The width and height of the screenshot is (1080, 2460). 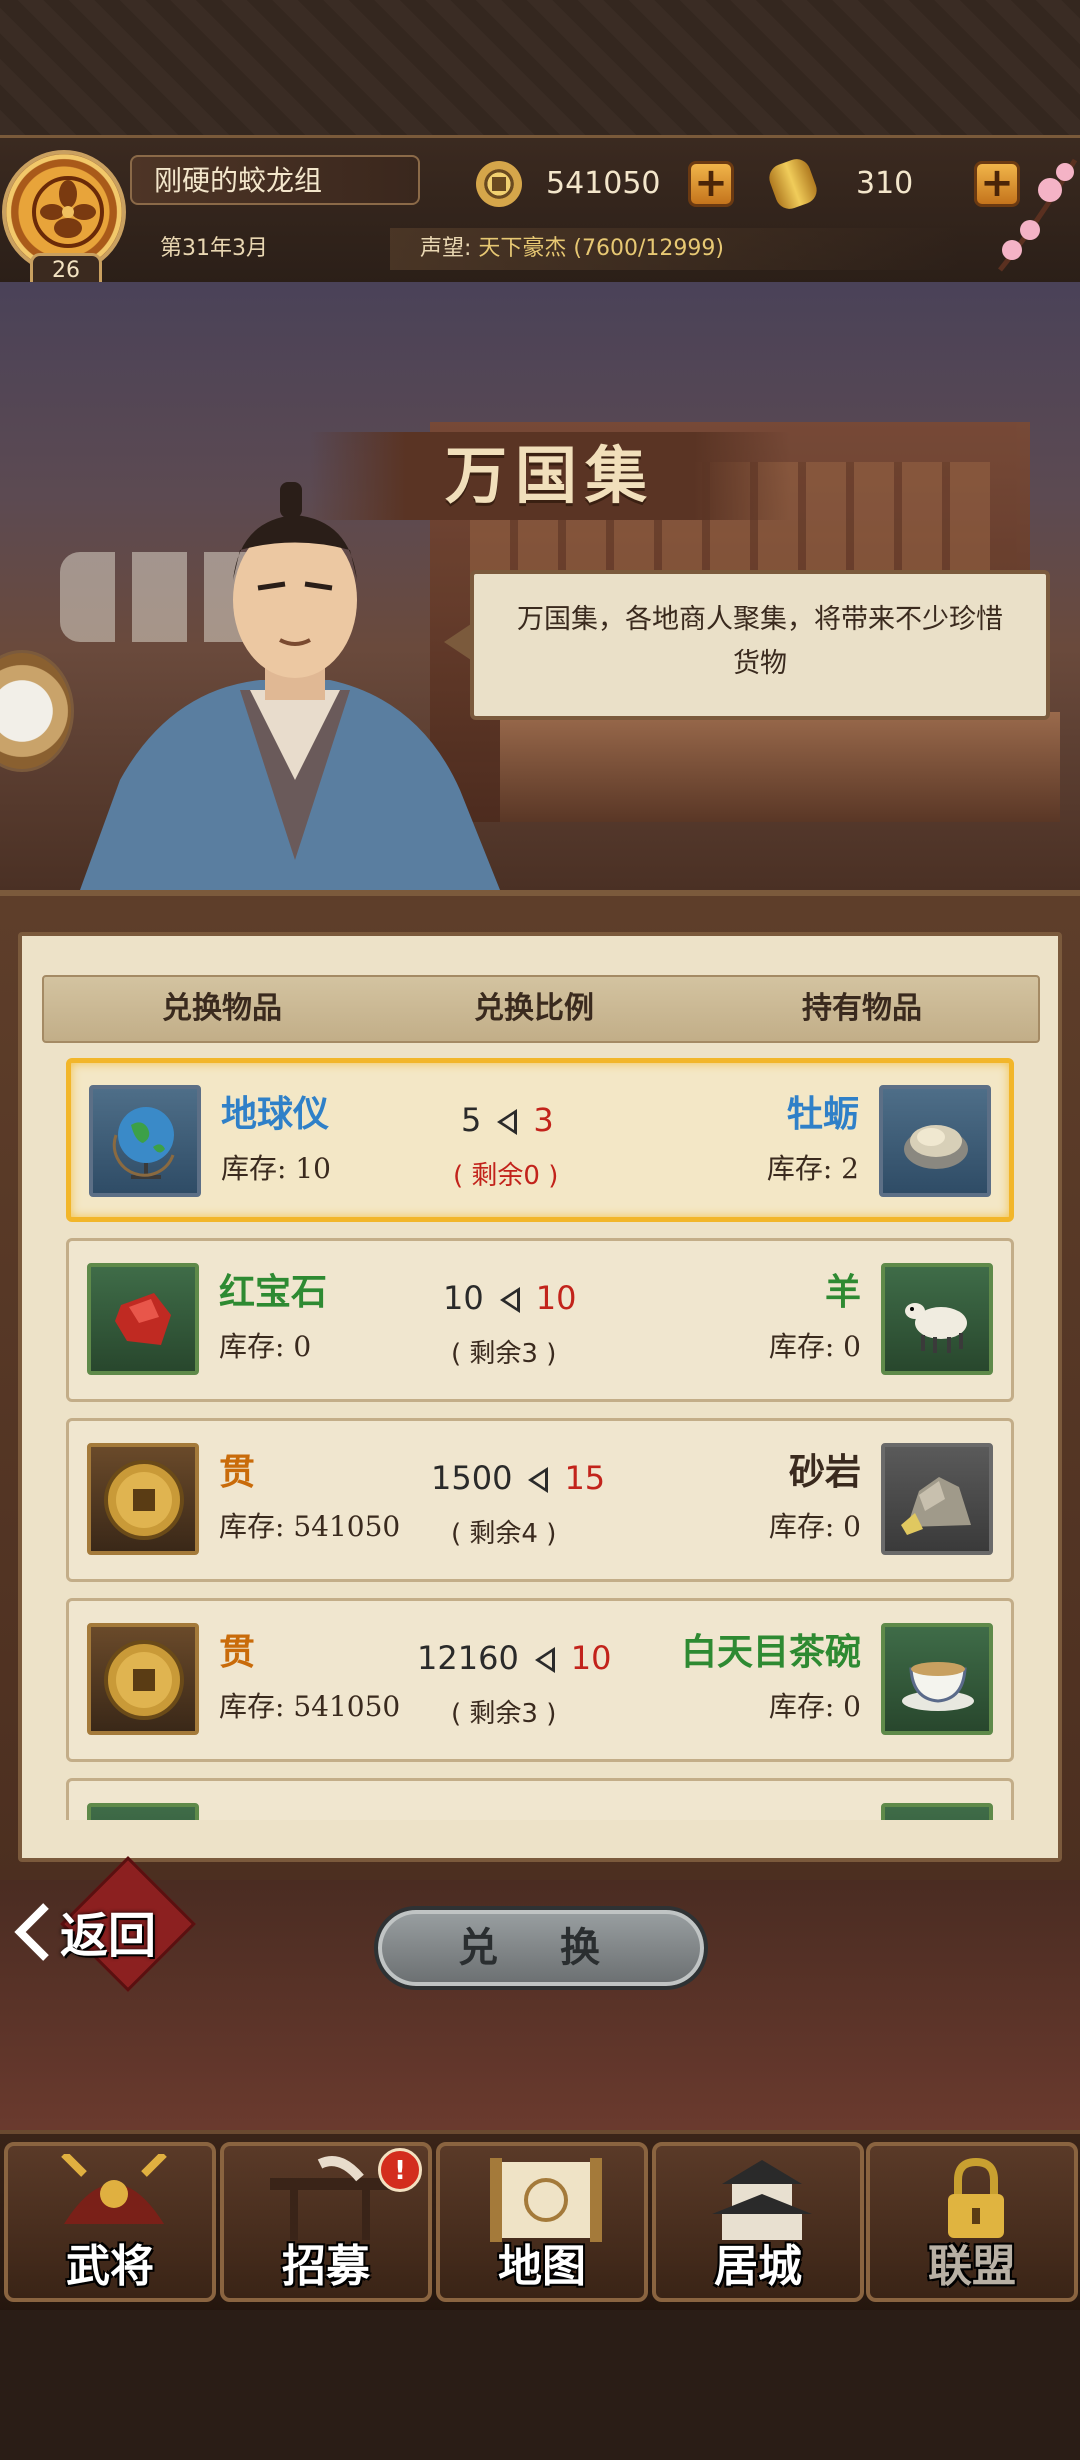 I want to click on exchange-ratio: 12160 10, so click(x=514, y=1658).